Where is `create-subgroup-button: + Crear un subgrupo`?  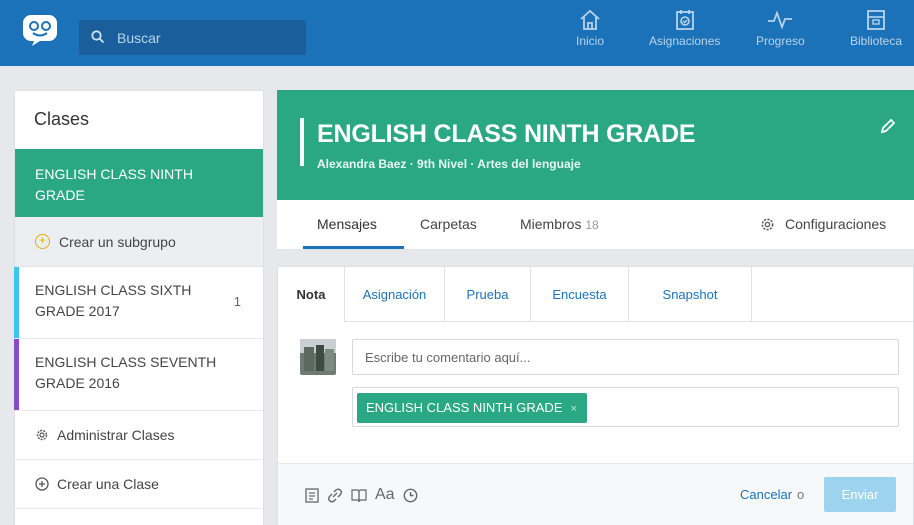
create-subgroup-button: + Crear un subgrupo is located at coordinates (139, 242).